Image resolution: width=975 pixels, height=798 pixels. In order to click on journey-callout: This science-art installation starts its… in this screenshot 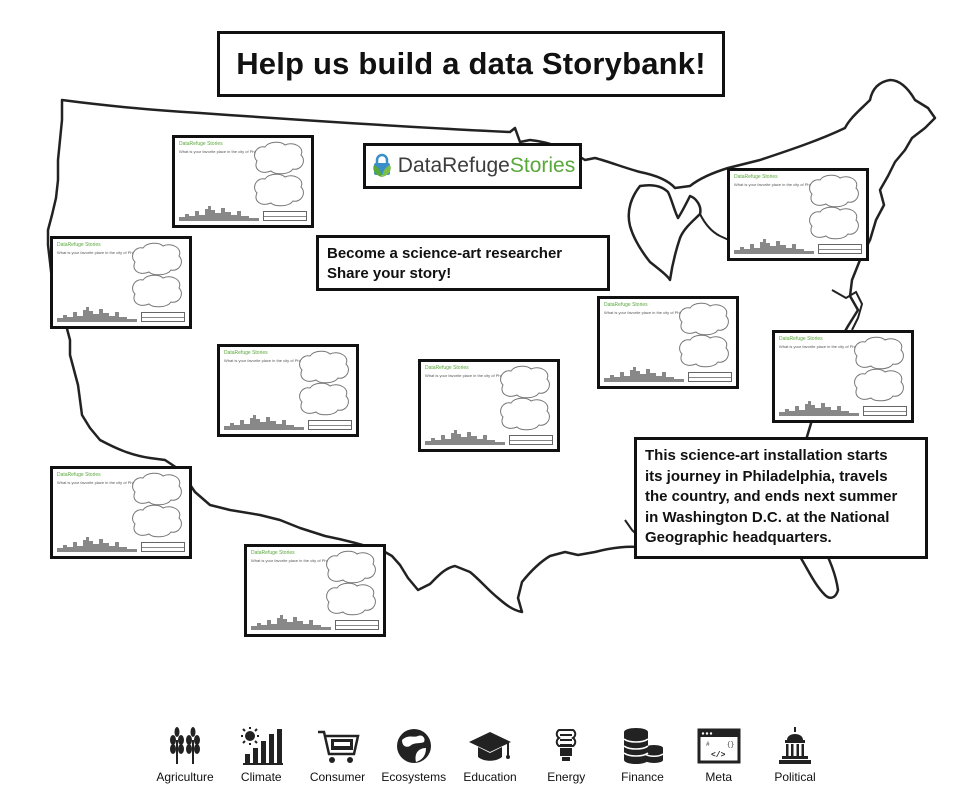, I will do `click(781, 498)`.